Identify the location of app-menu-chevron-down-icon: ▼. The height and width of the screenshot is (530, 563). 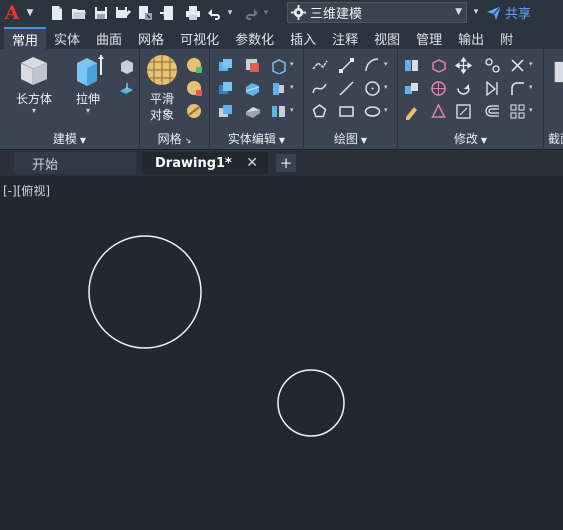
(30, 13).